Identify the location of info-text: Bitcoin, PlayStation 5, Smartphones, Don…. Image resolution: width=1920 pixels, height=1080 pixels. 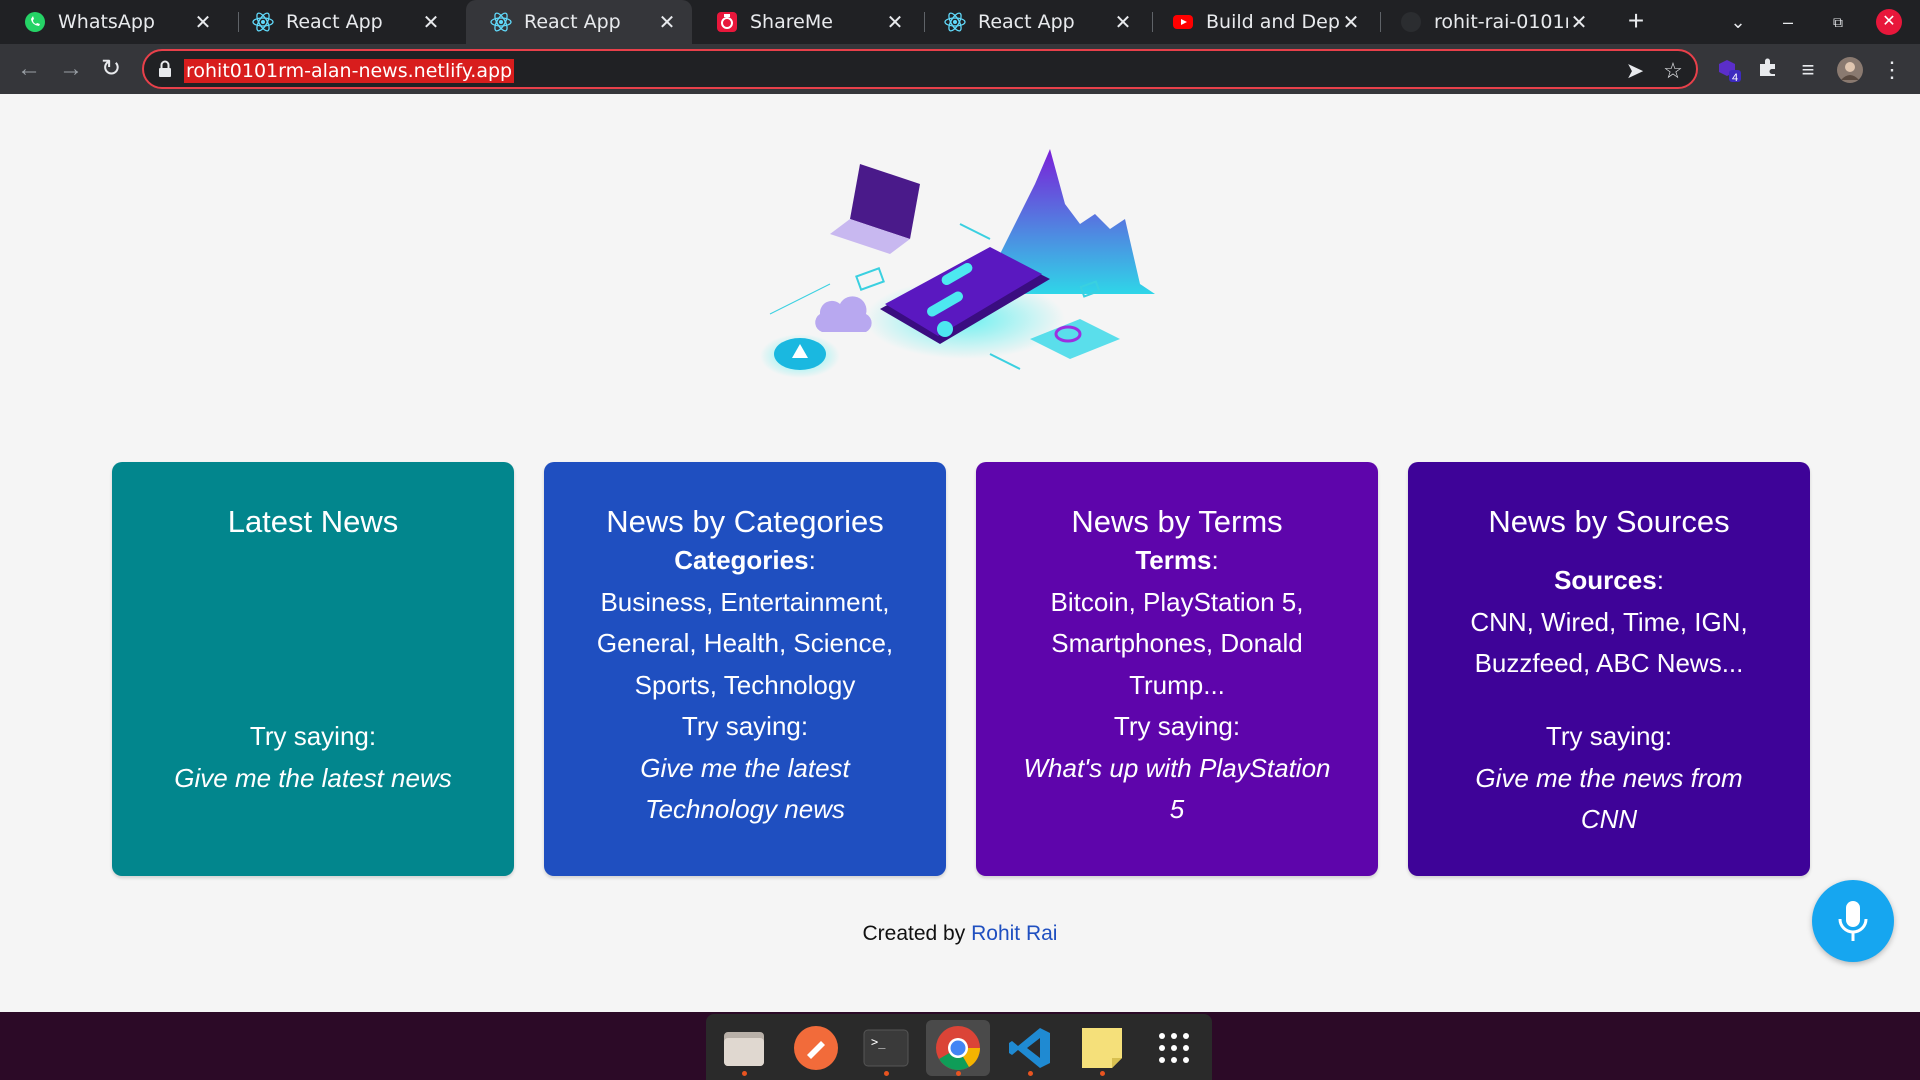
(1177, 643).